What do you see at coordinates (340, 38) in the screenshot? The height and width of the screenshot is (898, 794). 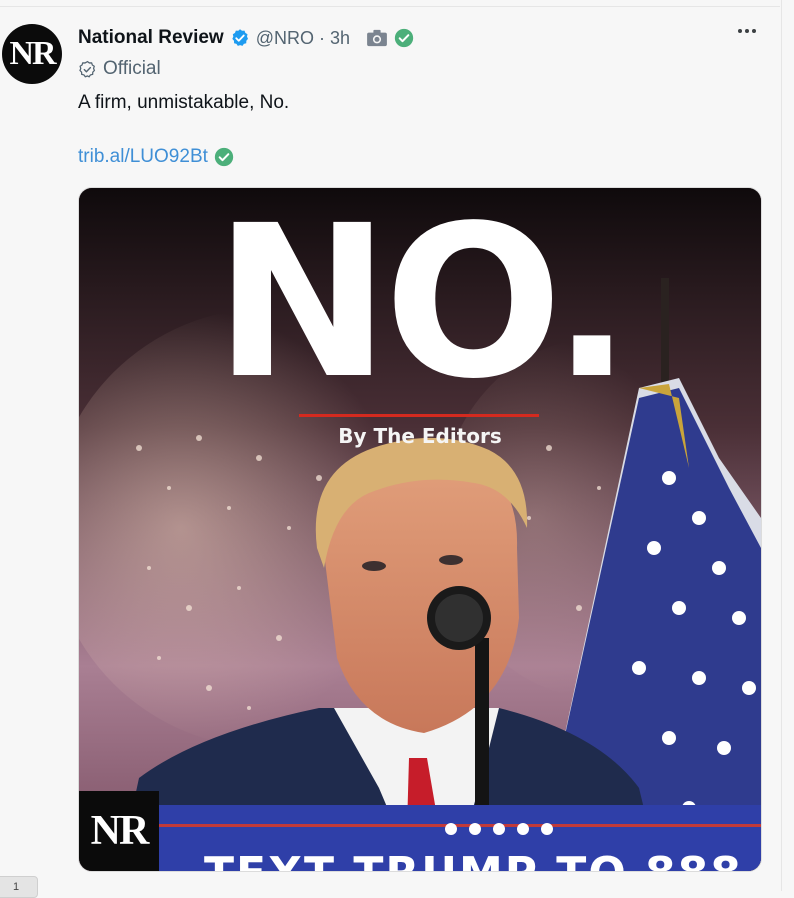 I see `timestamp: 3h` at bounding box center [340, 38].